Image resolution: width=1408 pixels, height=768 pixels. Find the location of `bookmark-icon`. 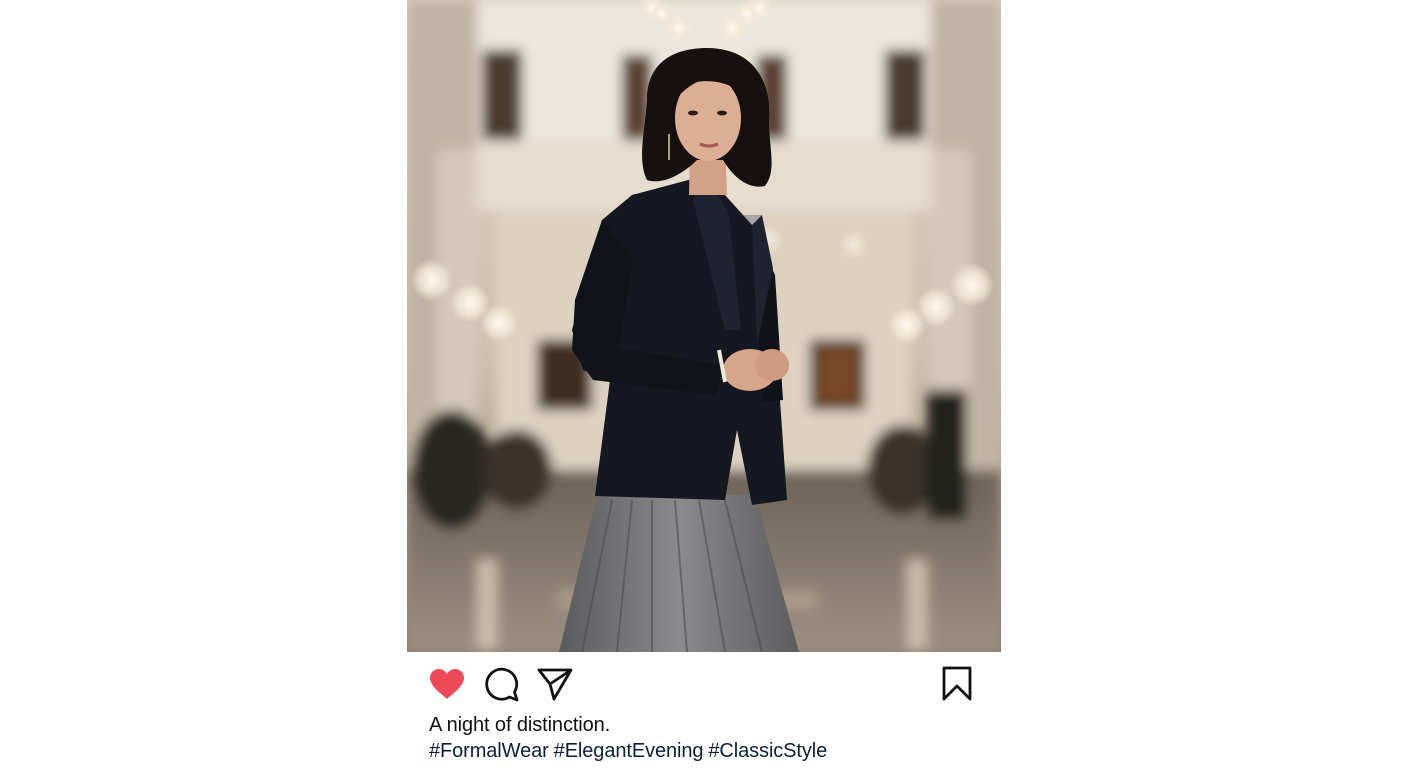

bookmark-icon is located at coordinates (957, 683).